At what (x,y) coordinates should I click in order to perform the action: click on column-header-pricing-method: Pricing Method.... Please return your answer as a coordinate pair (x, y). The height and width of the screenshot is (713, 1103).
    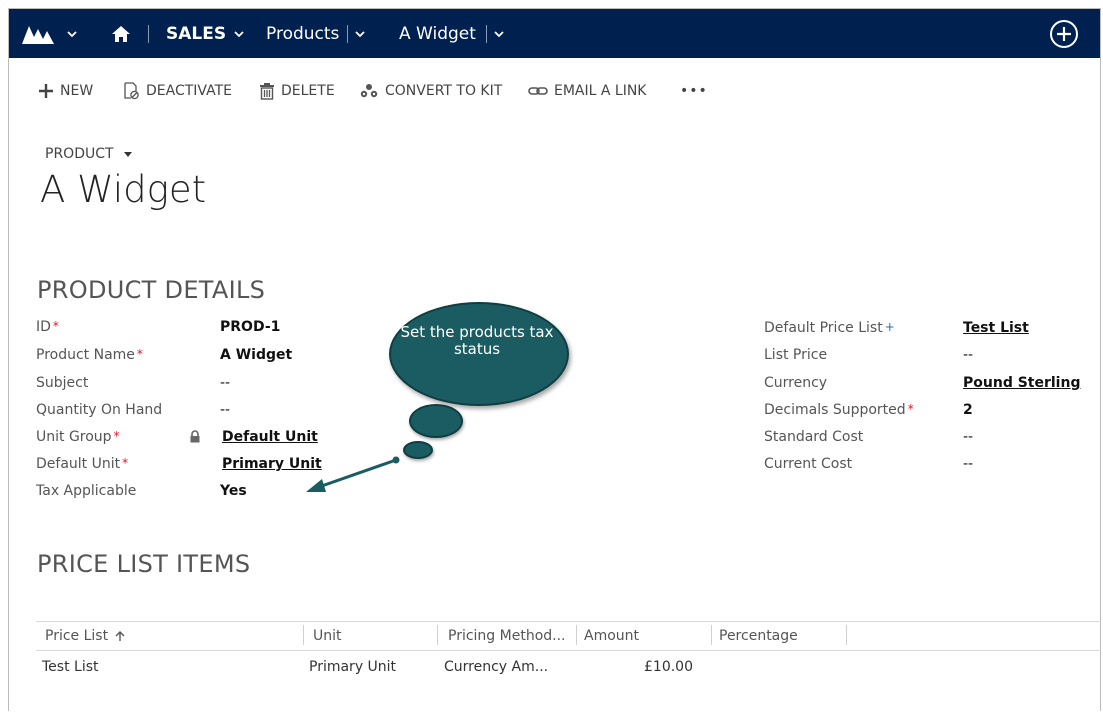
    Looking at the image, I should click on (507, 636).